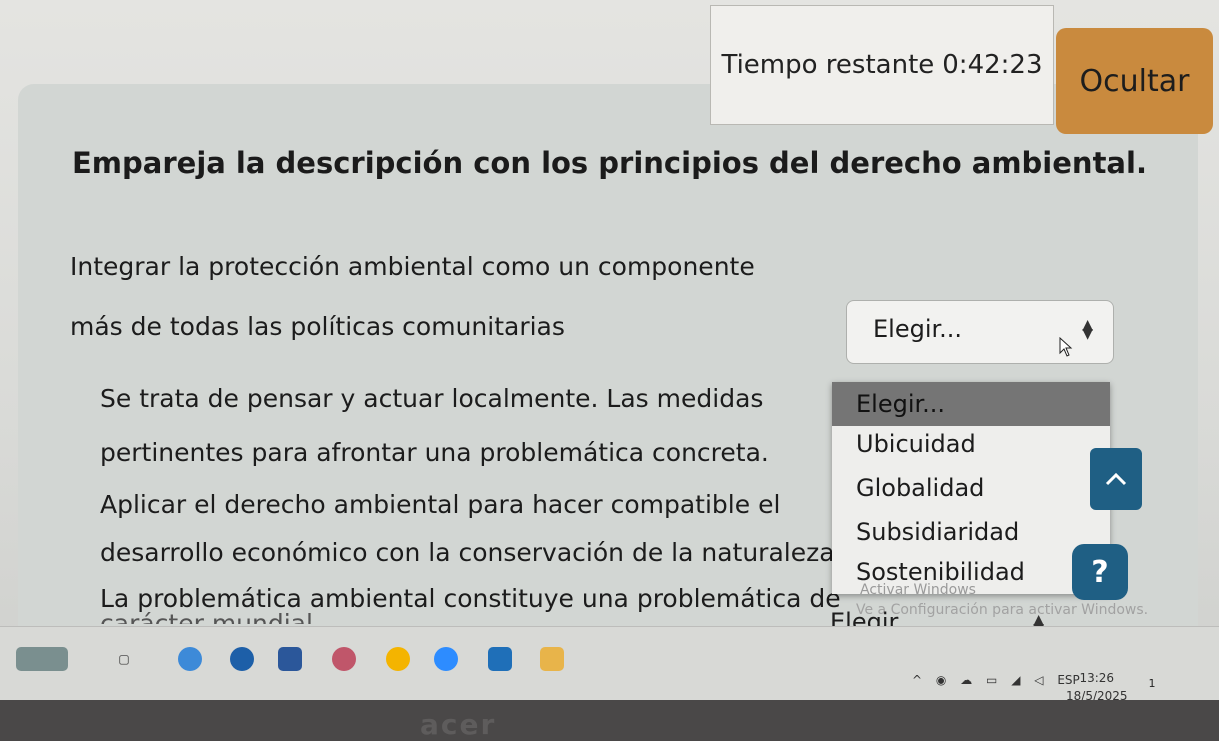 This screenshot has width=1219, height=741. I want to click on item-4-line-2: carácter mundial, so click(220, 618).